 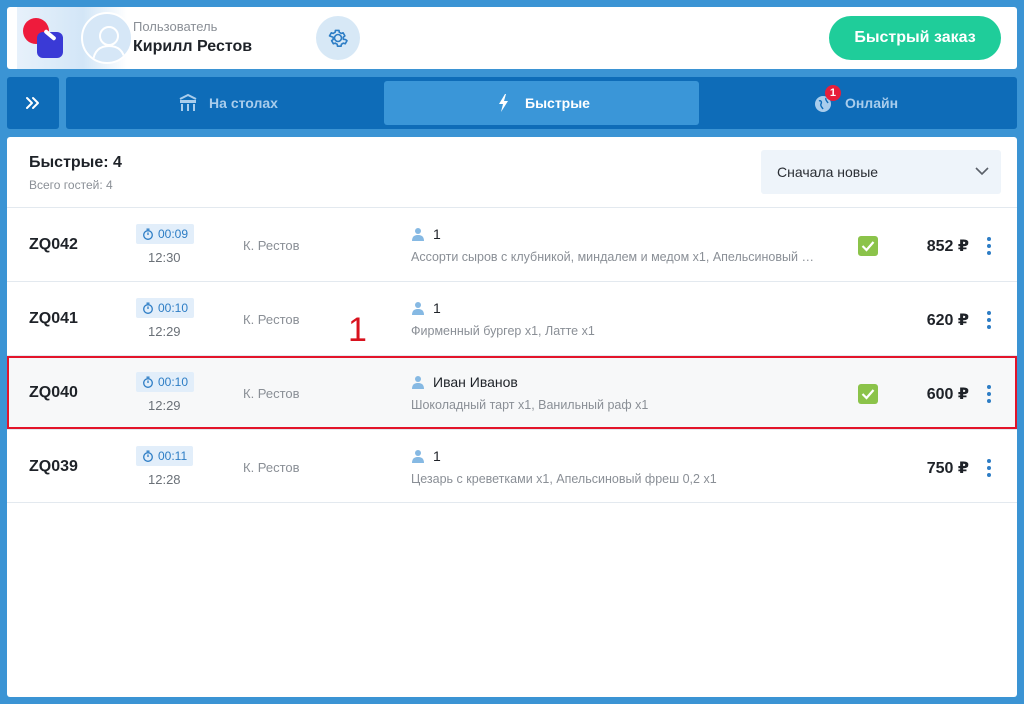 What do you see at coordinates (164, 479) in the screenshot?
I see `order-time: 12:28` at bounding box center [164, 479].